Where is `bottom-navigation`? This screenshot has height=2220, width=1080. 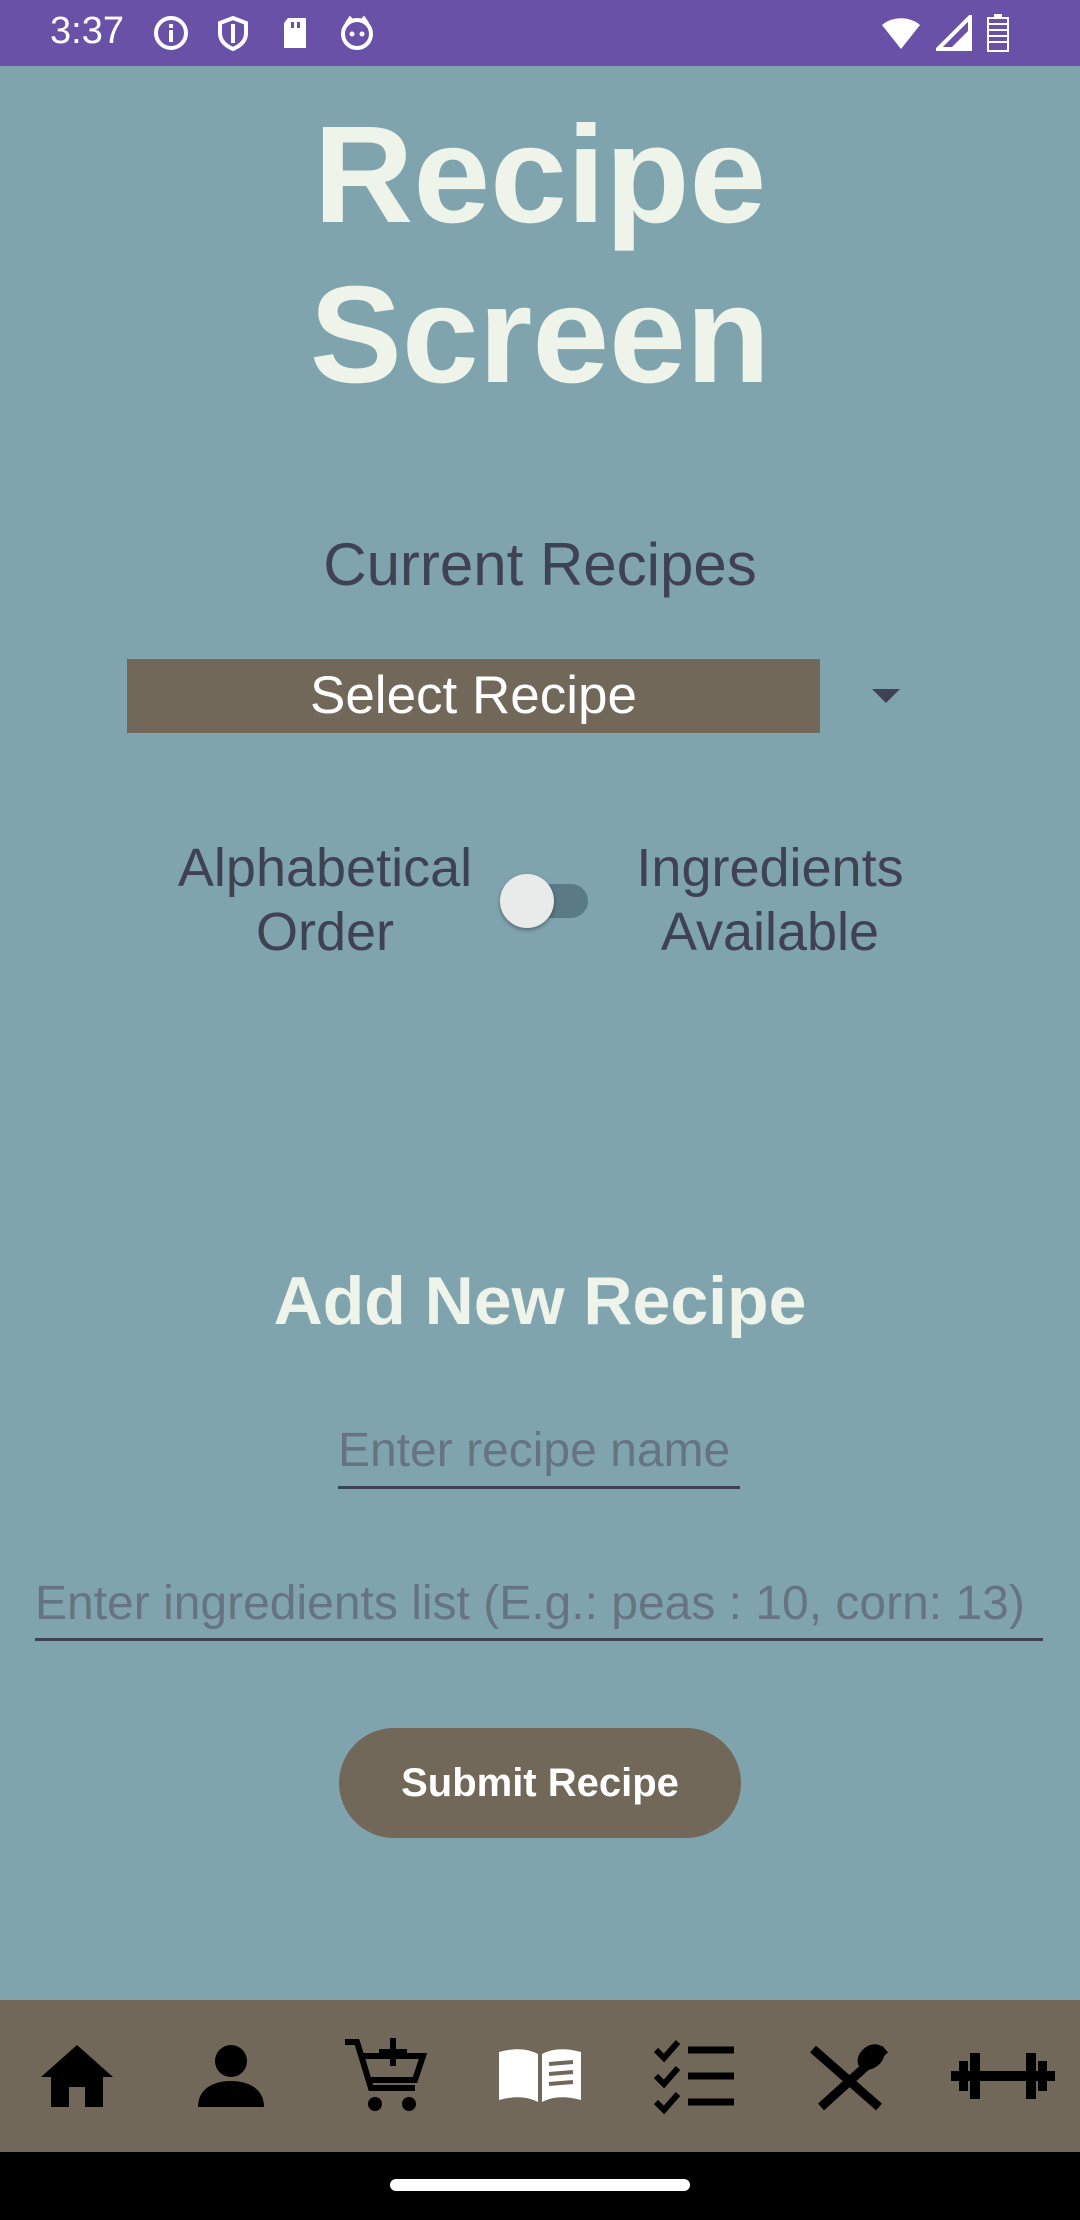
bottom-navigation is located at coordinates (540, 2076).